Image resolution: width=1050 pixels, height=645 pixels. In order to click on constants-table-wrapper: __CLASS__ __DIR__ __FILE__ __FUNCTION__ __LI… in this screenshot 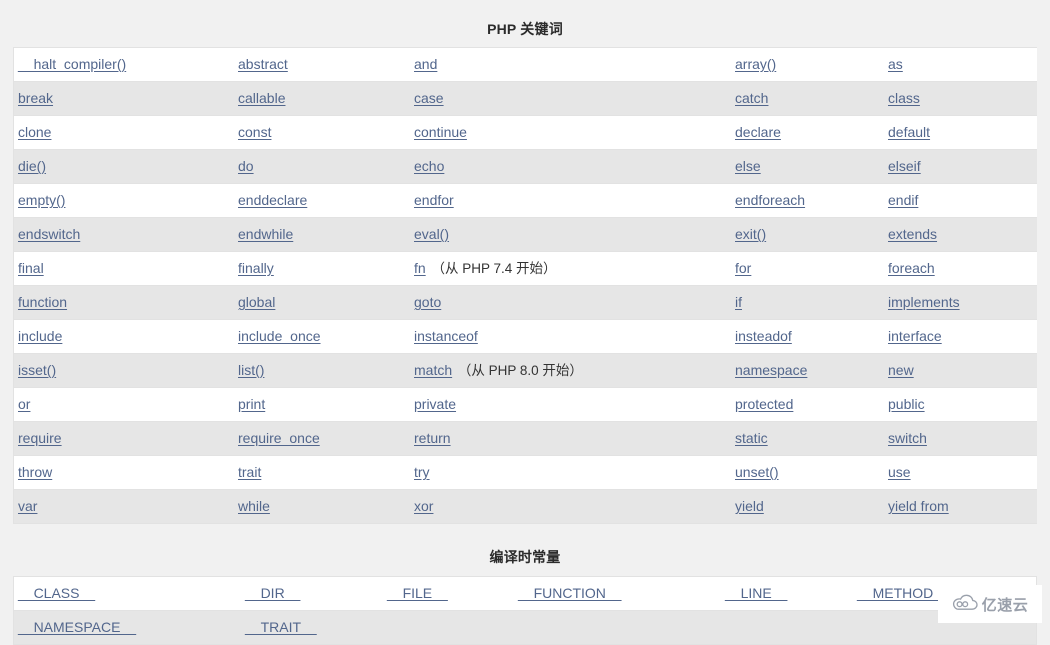, I will do `click(525, 610)`.